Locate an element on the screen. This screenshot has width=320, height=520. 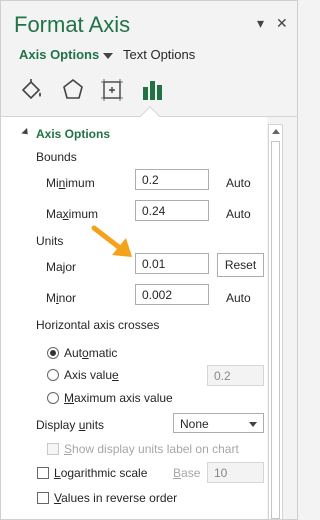
minimum-mode: Auto is located at coordinates (238, 183).